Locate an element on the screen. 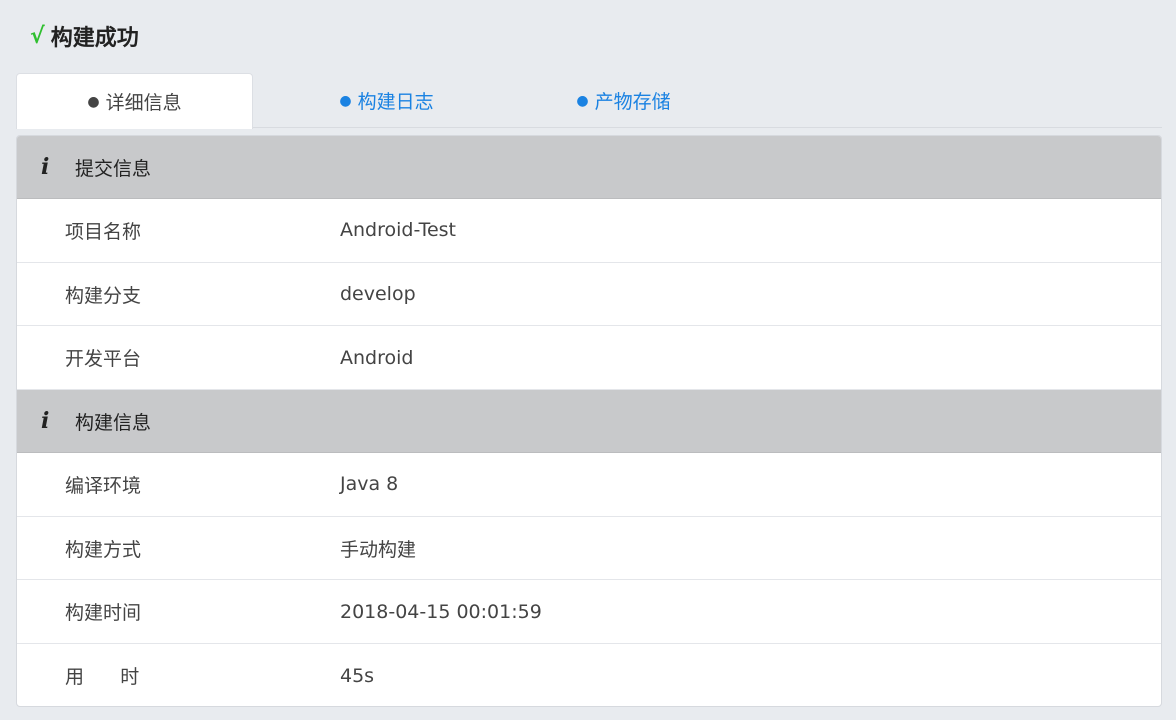  info-row-project-name: 项目名称 Android-Test is located at coordinates (589, 231).